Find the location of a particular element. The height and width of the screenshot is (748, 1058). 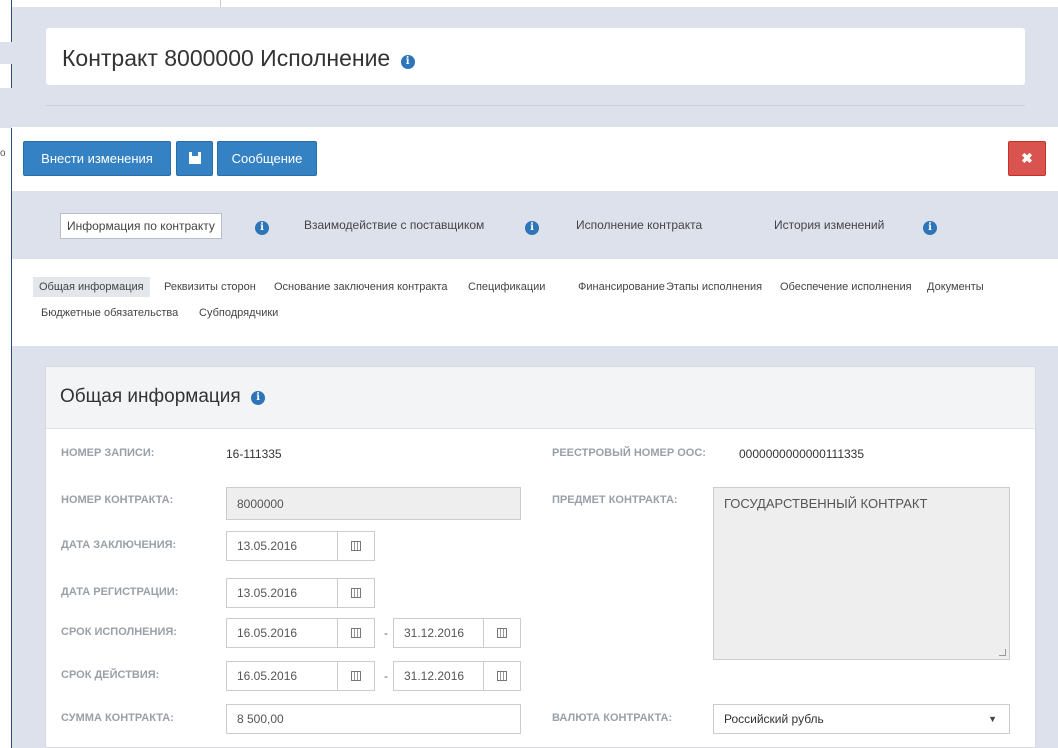

subtab-stages: Этапы исполнения is located at coordinates (714, 287).